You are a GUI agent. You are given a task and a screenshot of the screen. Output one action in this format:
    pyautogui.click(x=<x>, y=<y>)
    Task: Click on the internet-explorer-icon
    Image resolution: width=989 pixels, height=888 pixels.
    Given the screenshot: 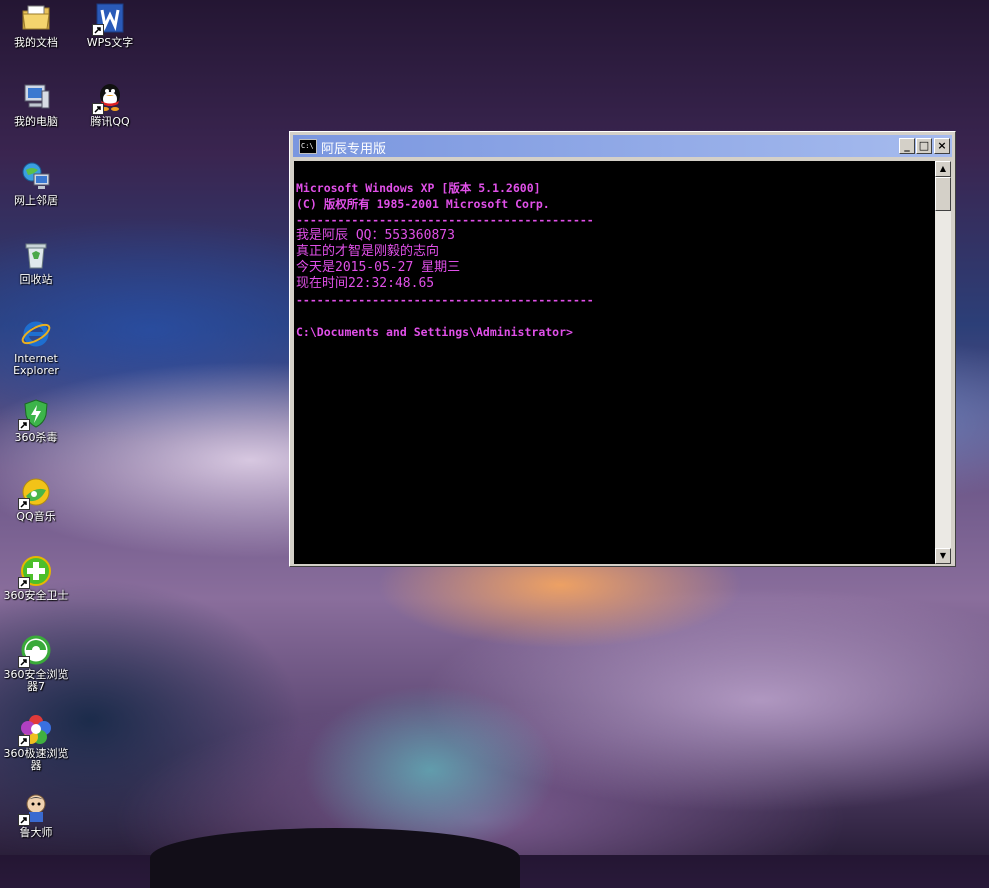 What is the action you would take?
    pyautogui.click(x=36, y=334)
    